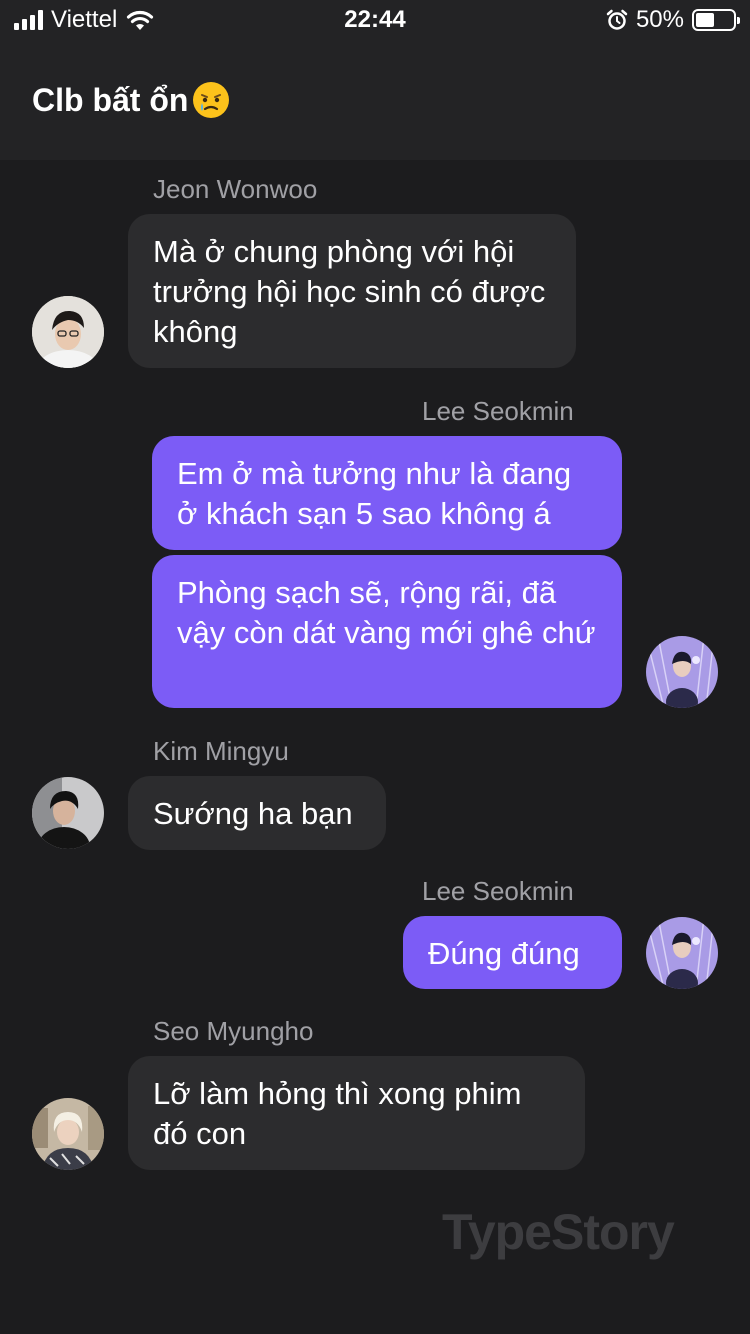  I want to click on battery-percent: 50%, so click(659, 19).